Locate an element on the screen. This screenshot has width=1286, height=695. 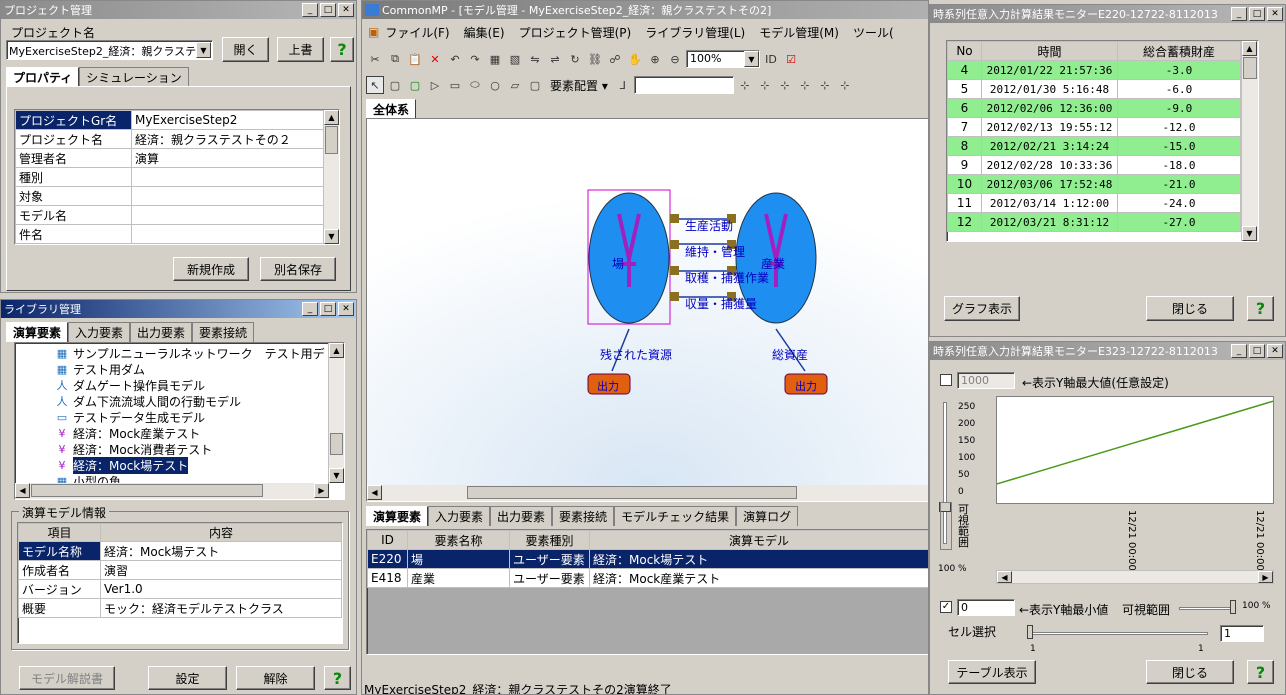
property-row: プロジェクトGr名 MyExerciseStep2 is located at coordinates (170, 120).